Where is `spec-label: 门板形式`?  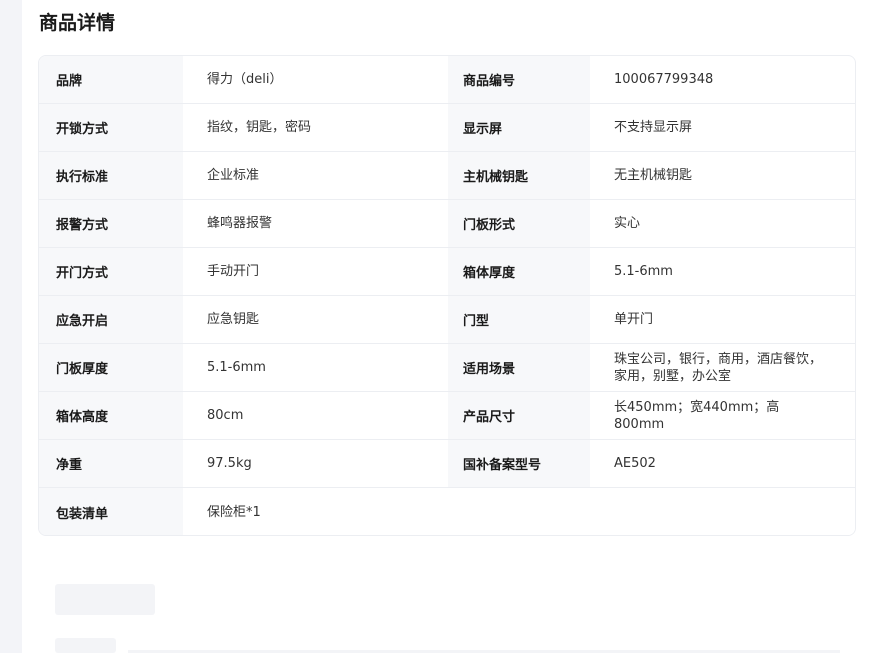
spec-label: 门板形式 is located at coordinates (519, 223).